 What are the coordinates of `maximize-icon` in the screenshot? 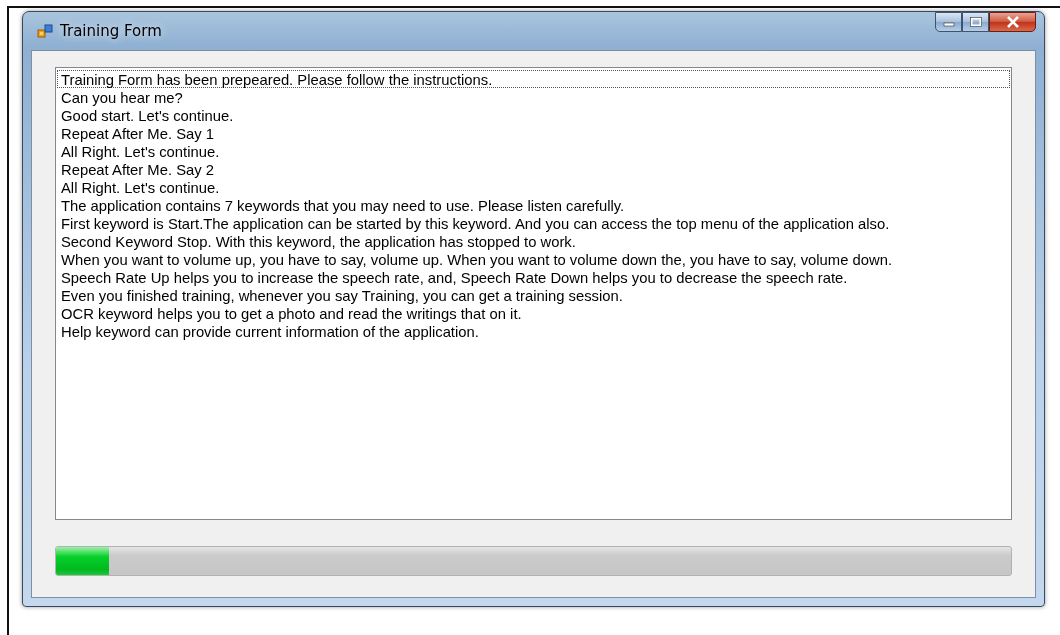 It's located at (975, 22).